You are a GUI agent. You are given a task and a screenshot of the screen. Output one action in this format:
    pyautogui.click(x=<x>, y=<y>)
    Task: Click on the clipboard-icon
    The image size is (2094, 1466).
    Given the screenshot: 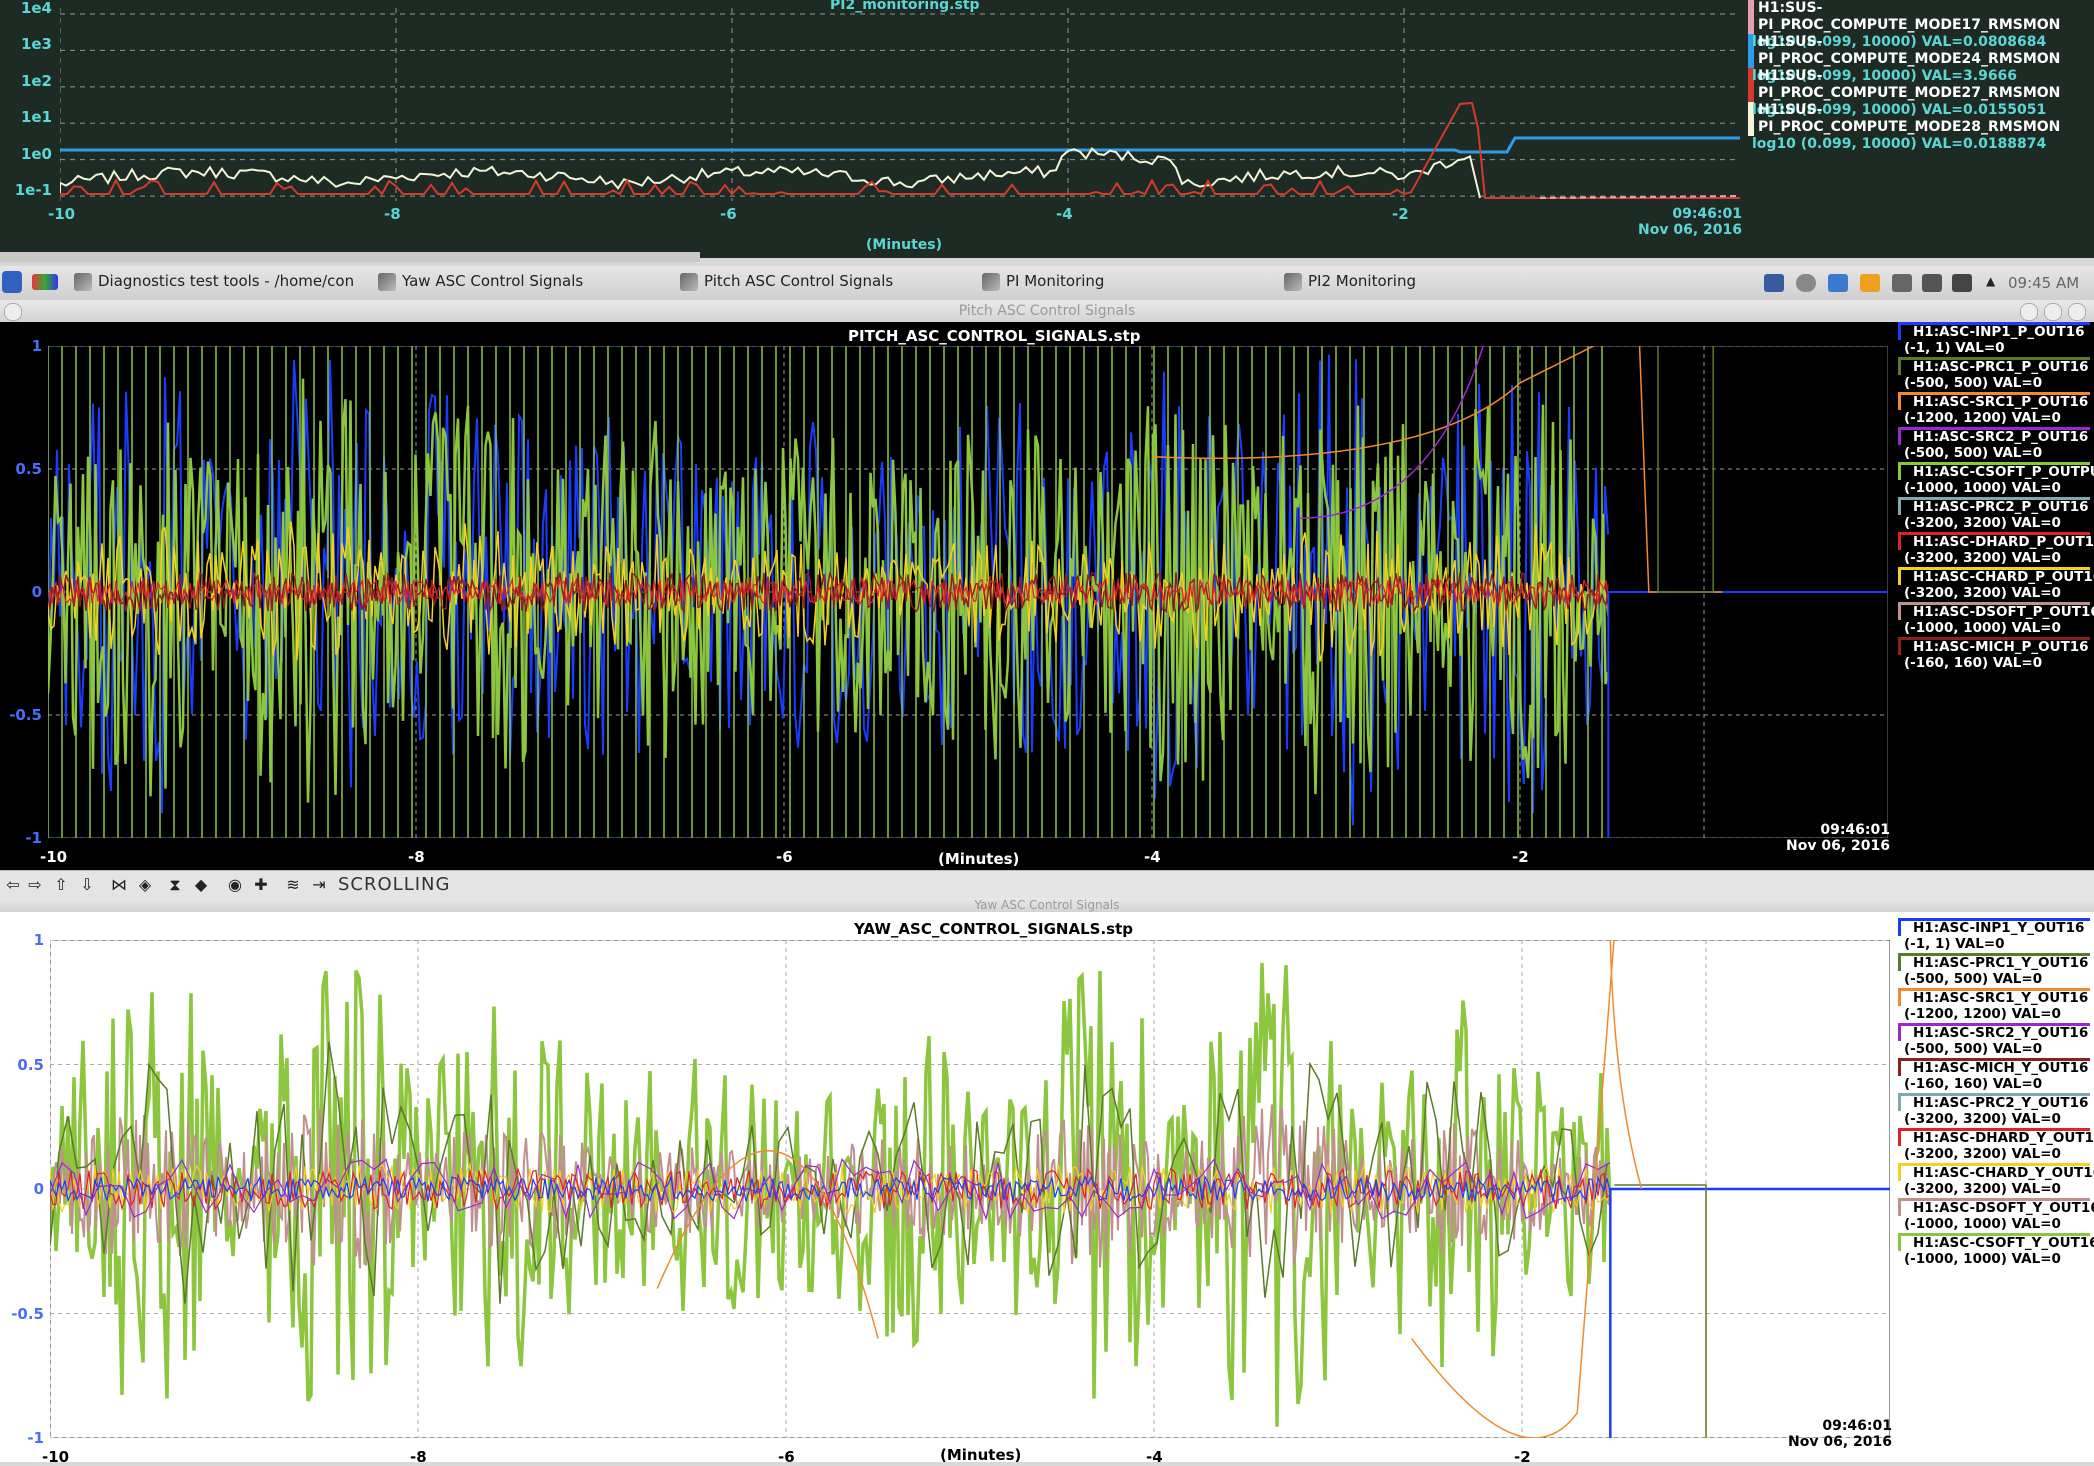 What is the action you would take?
    pyautogui.click(x=1838, y=283)
    